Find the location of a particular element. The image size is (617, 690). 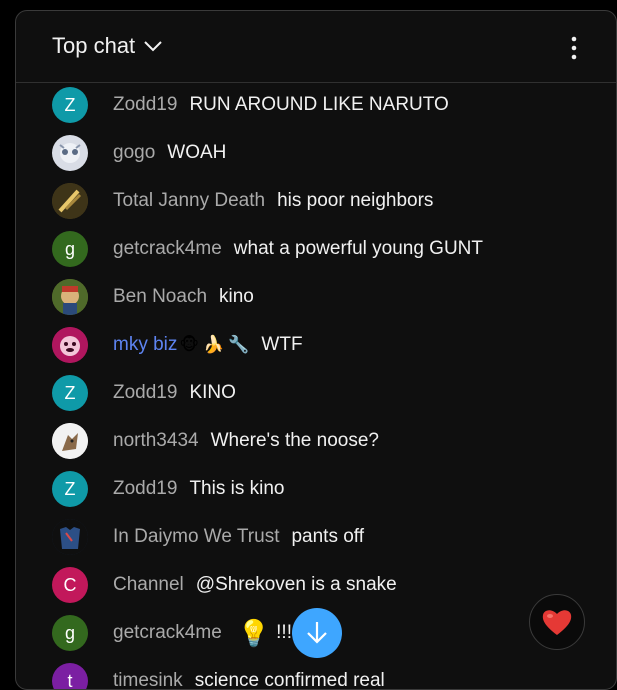

chat-message: Ben Noach kino is located at coordinates (153, 297).